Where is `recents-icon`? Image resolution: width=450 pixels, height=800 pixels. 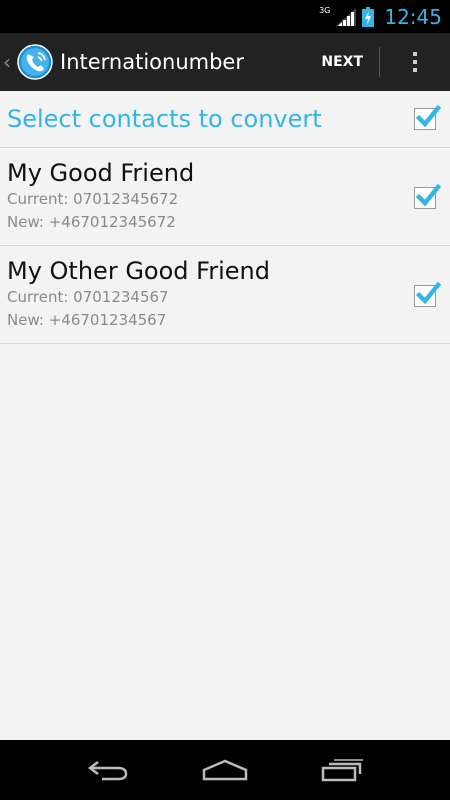 recents-icon is located at coordinates (342, 770).